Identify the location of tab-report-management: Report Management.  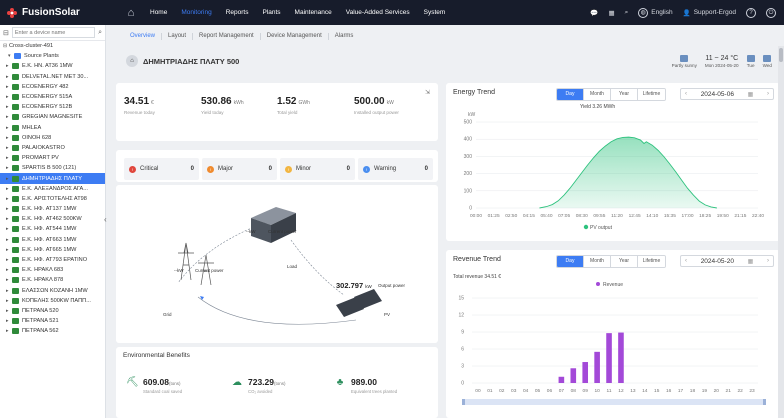
(227, 36).